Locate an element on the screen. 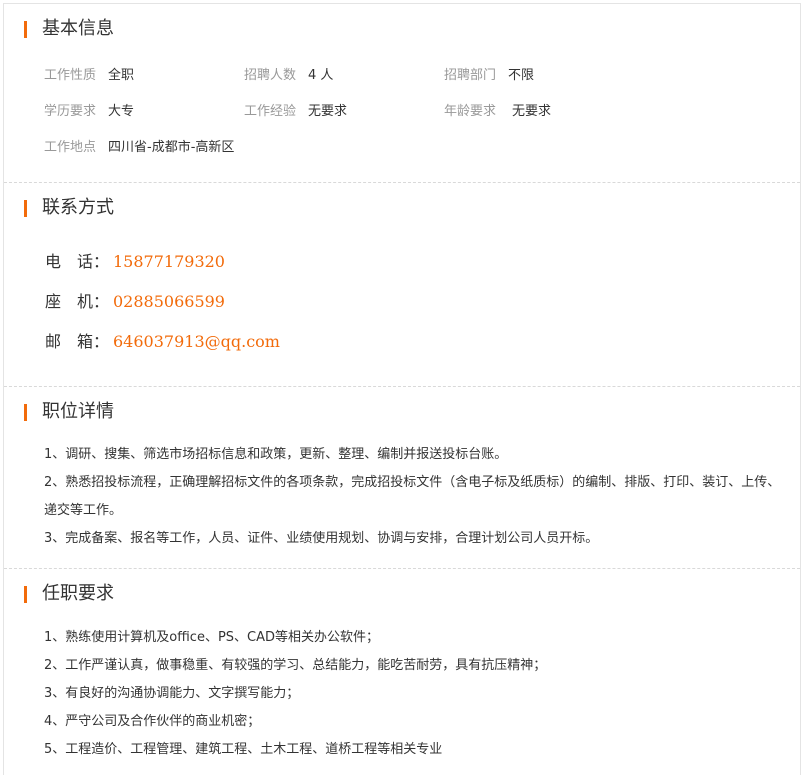  field-headcount: 招聘人数 4 人 is located at coordinates (288, 76).